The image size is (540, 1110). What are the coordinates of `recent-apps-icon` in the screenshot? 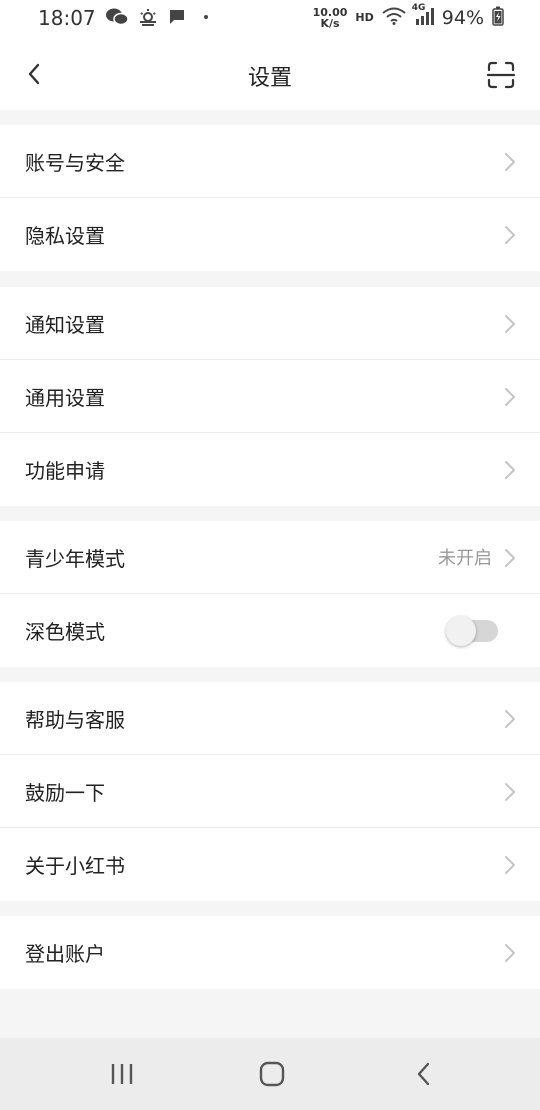 It's located at (122, 1074).